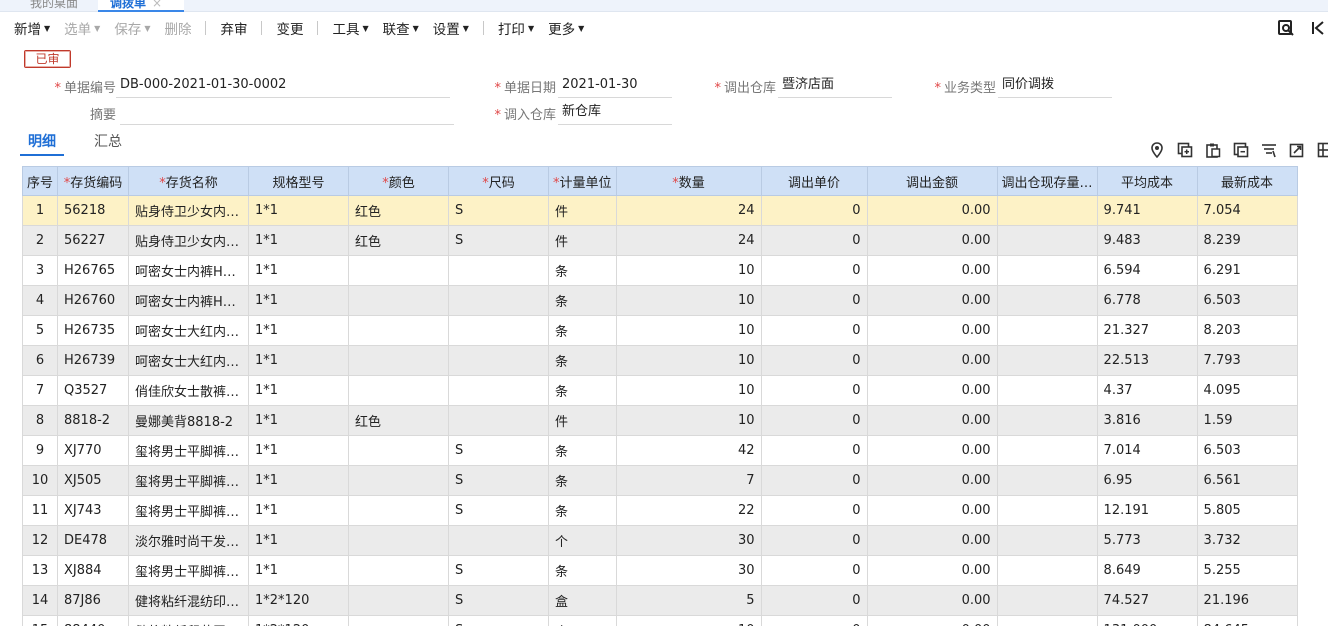  Describe the element at coordinates (688, 510) in the screenshot. I see `cell-qty: 22` at that location.